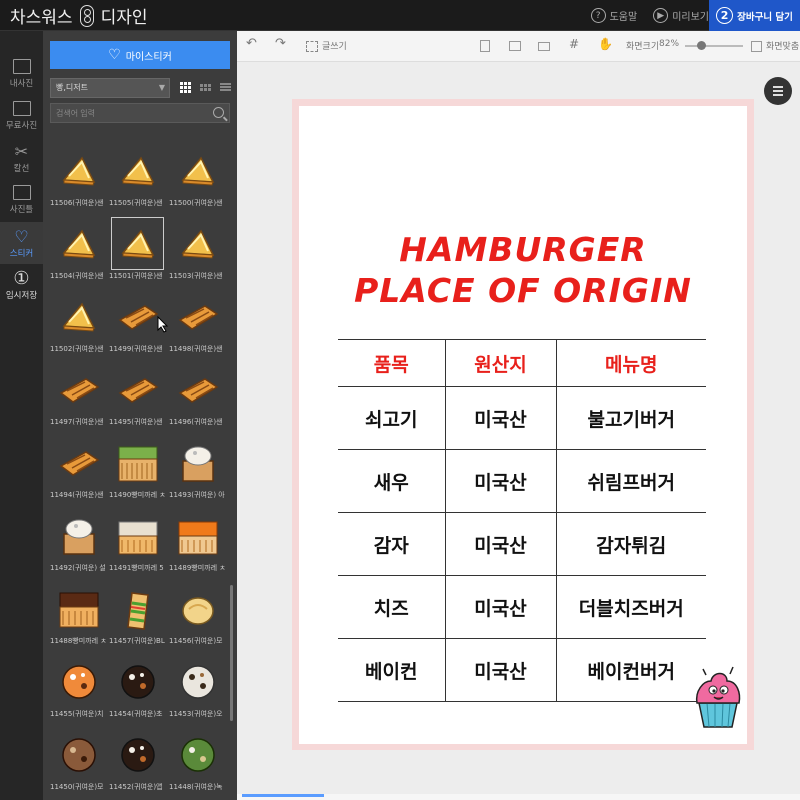  What do you see at coordinates (78, 690) in the screenshot?
I see `sticker-item: 11455(귀여운)치` at bounding box center [78, 690].